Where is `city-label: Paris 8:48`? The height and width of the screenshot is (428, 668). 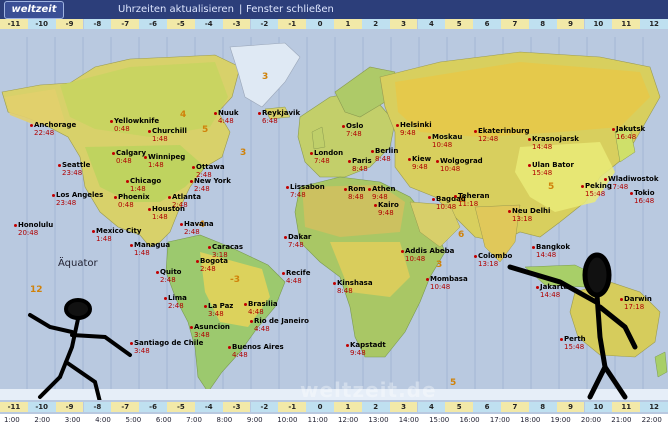 city-label: Paris 8:48 is located at coordinates (362, 165).